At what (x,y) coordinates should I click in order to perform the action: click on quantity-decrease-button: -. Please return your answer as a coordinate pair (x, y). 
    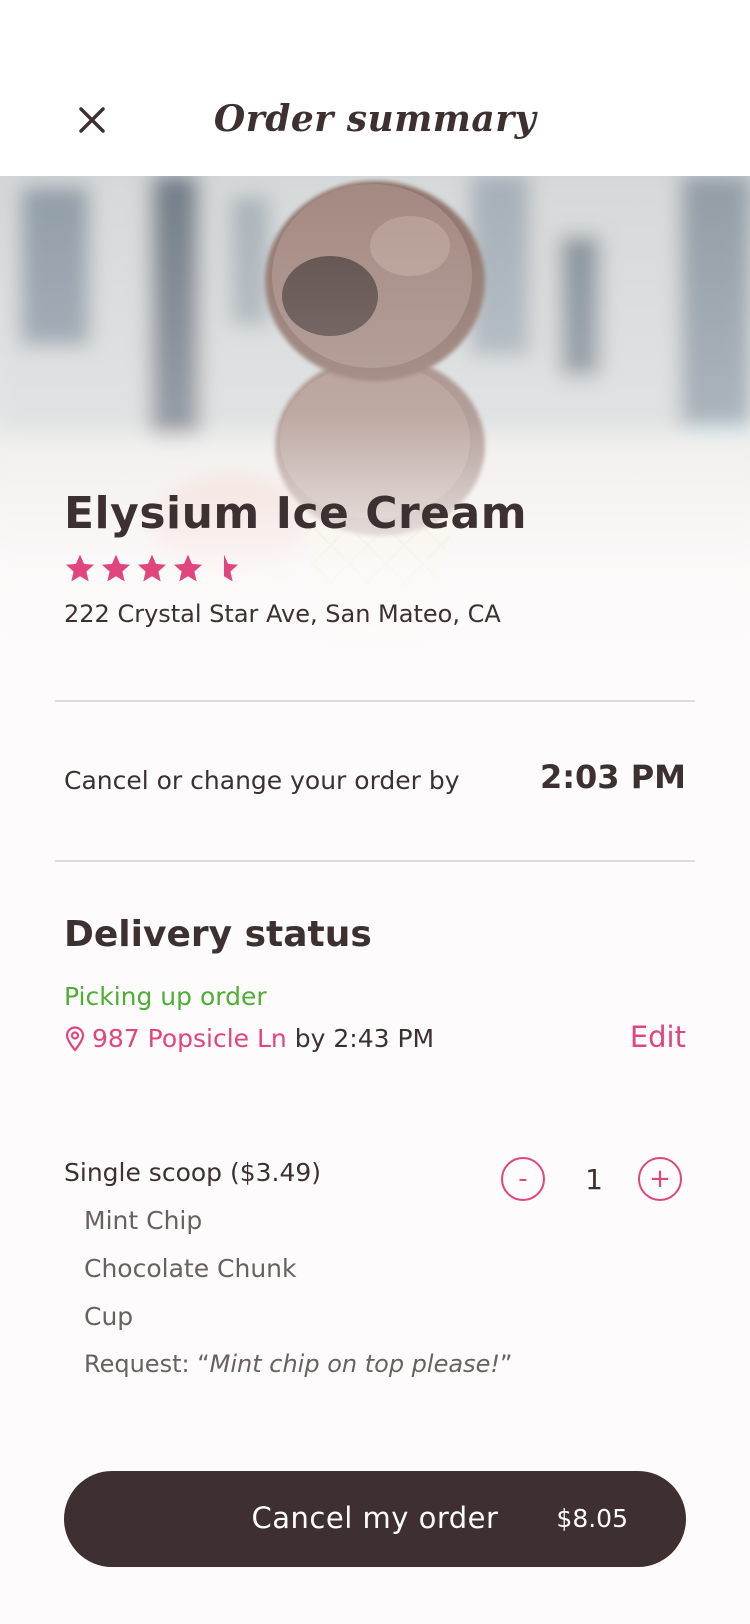
    Looking at the image, I should click on (523, 1179).